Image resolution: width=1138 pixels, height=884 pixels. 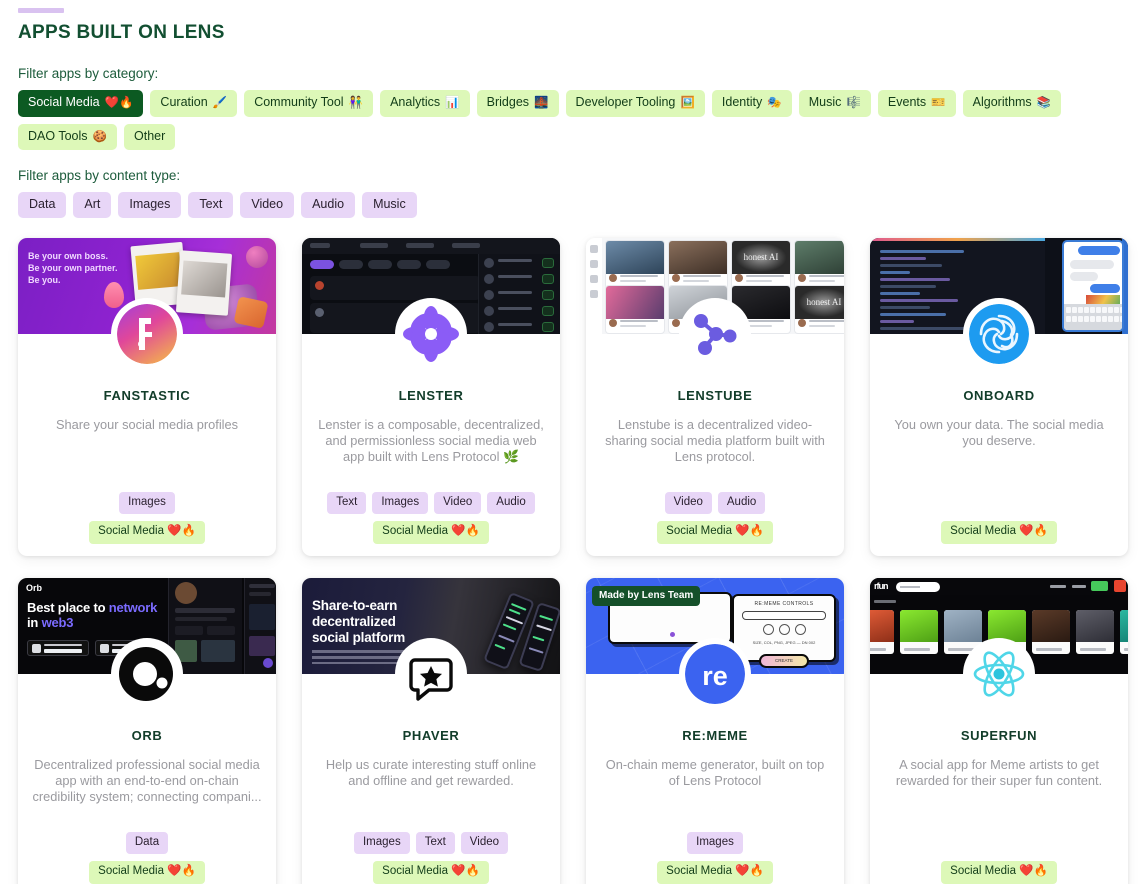 What do you see at coordinates (92, 614) in the screenshot?
I see `banner-tagline: Best place to network in web3` at bounding box center [92, 614].